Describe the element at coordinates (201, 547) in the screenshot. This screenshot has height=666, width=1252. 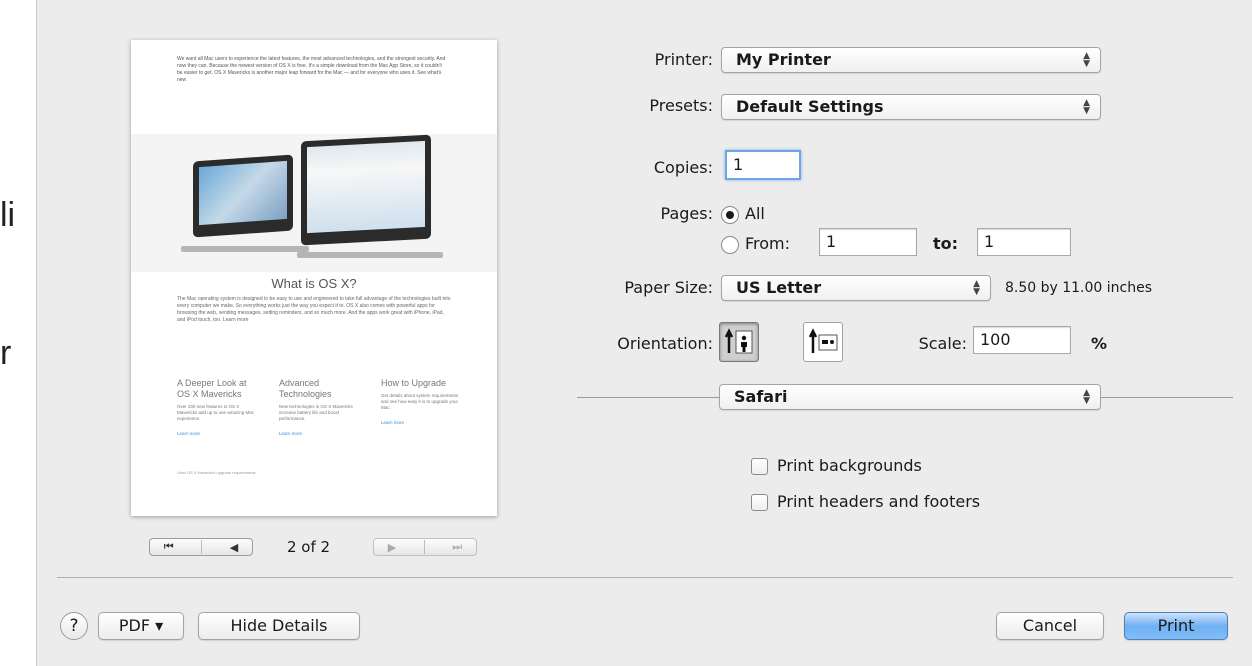
I see `preview-nav-back-group: ⏮ ◀` at that location.